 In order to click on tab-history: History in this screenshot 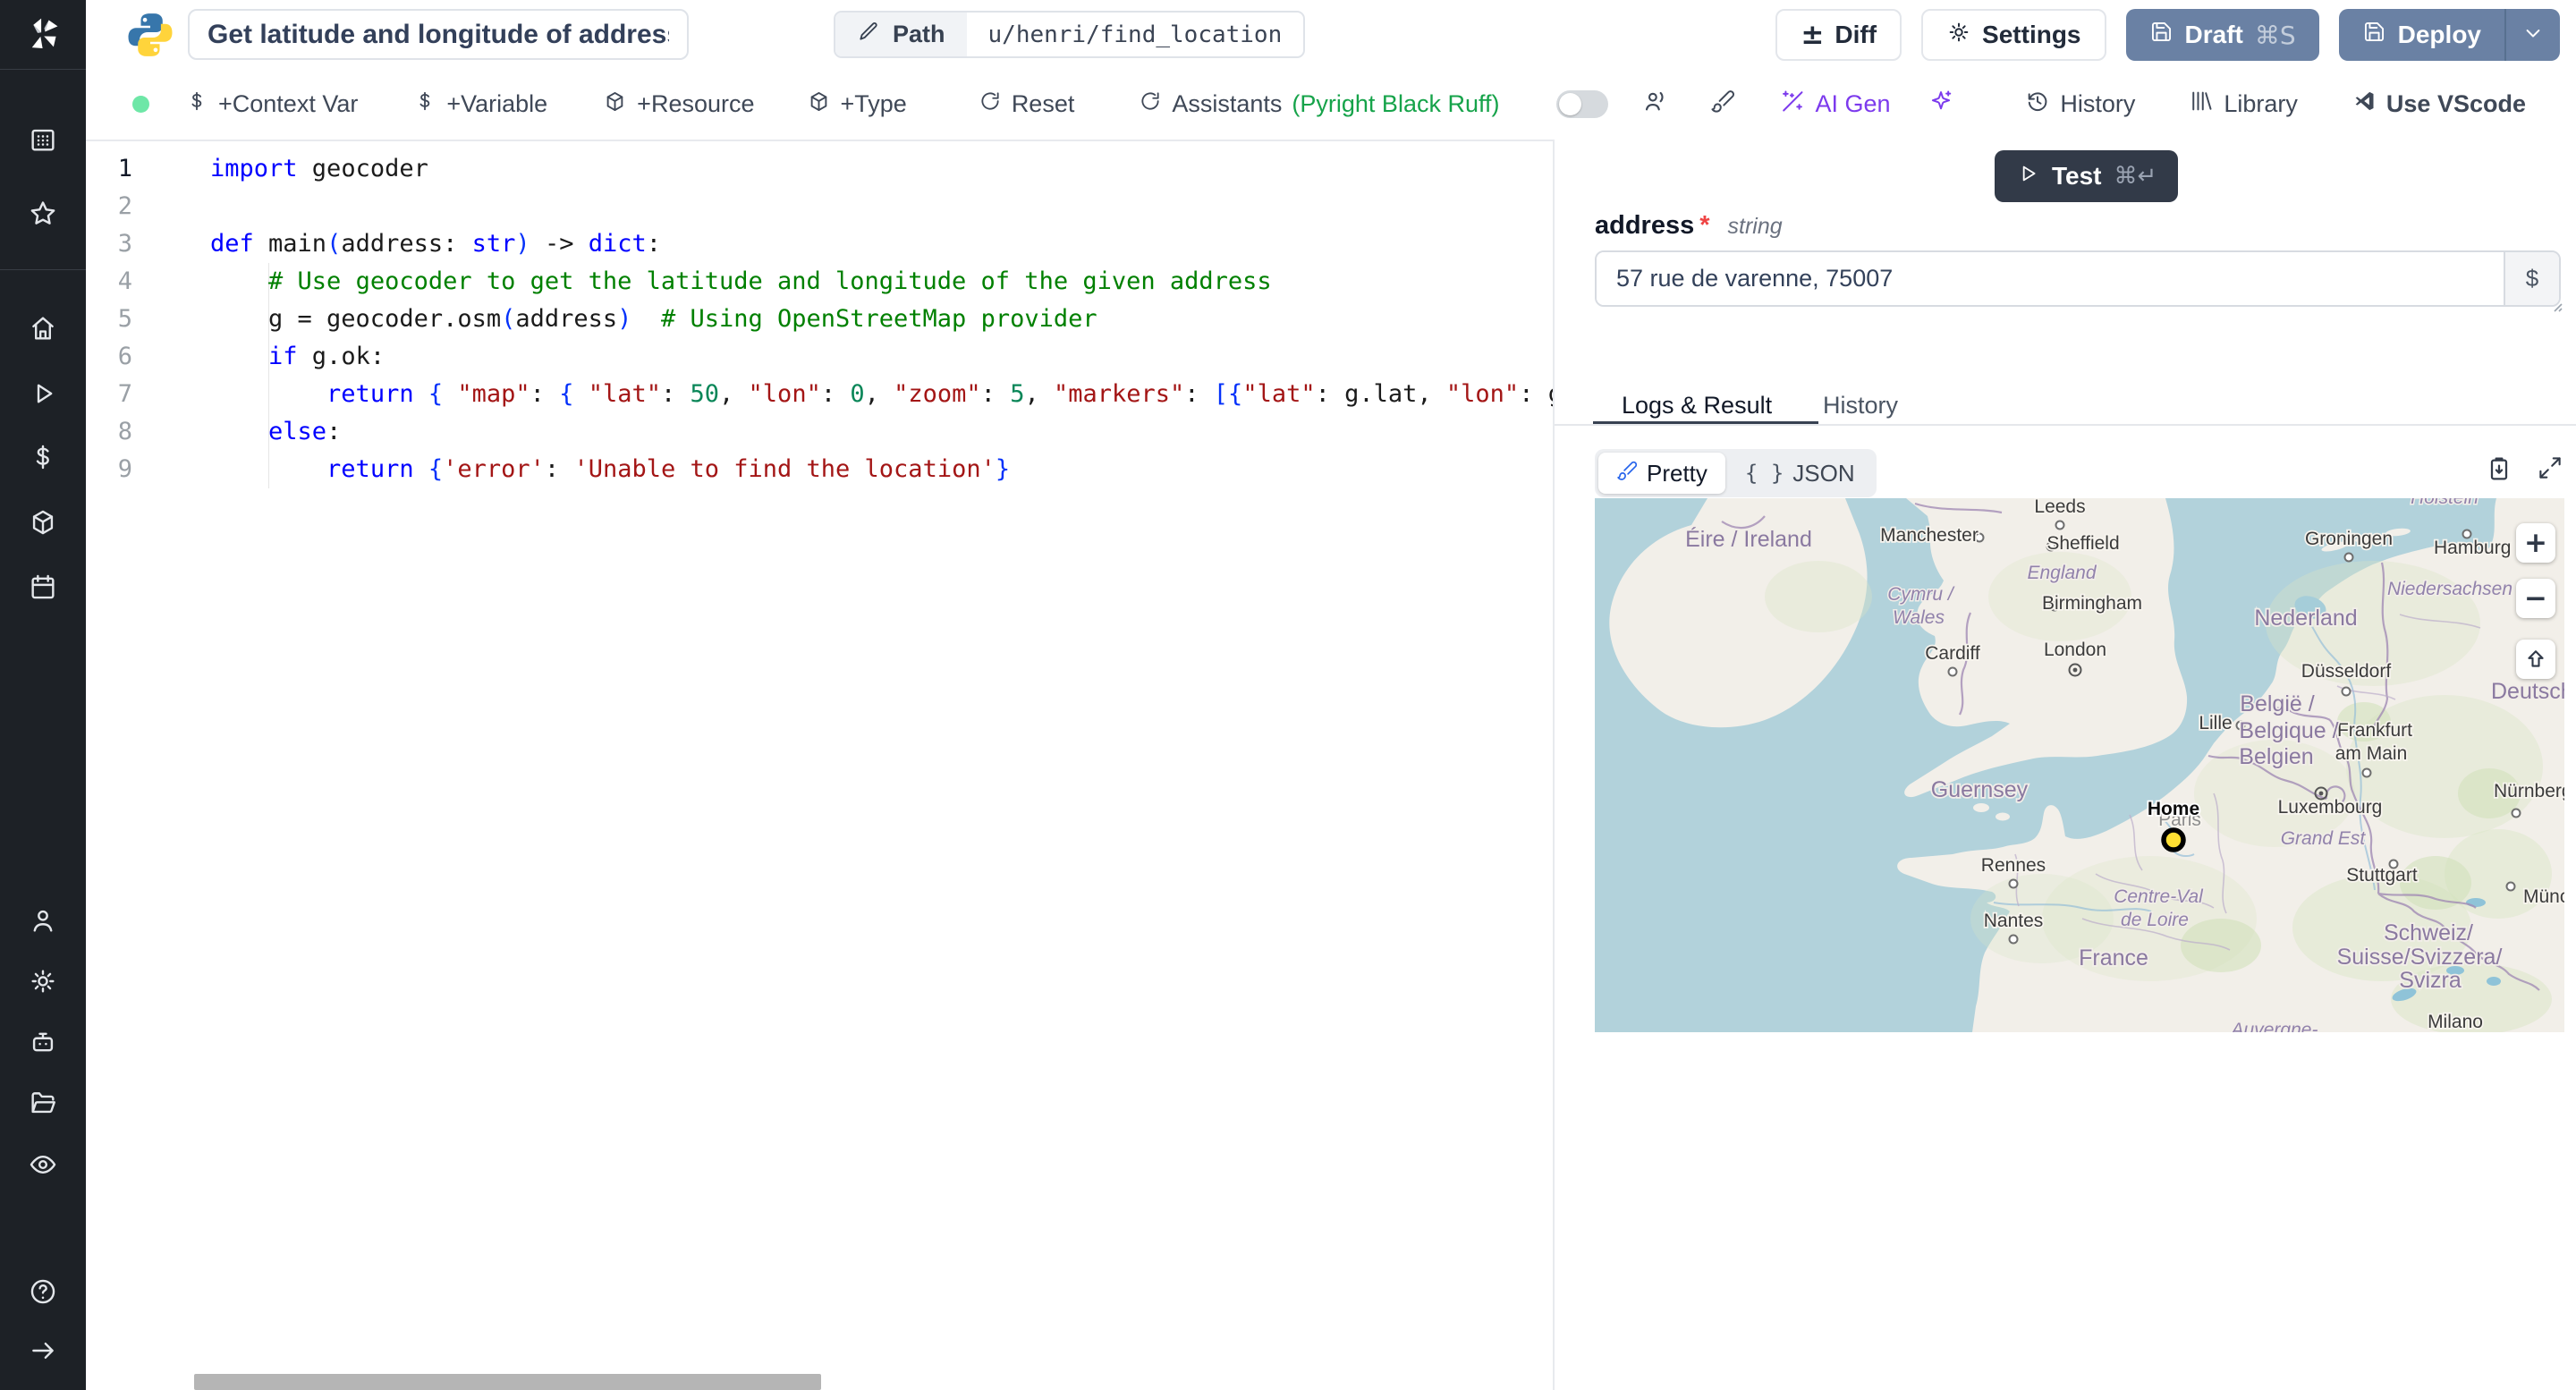, I will do `click(1860, 406)`.